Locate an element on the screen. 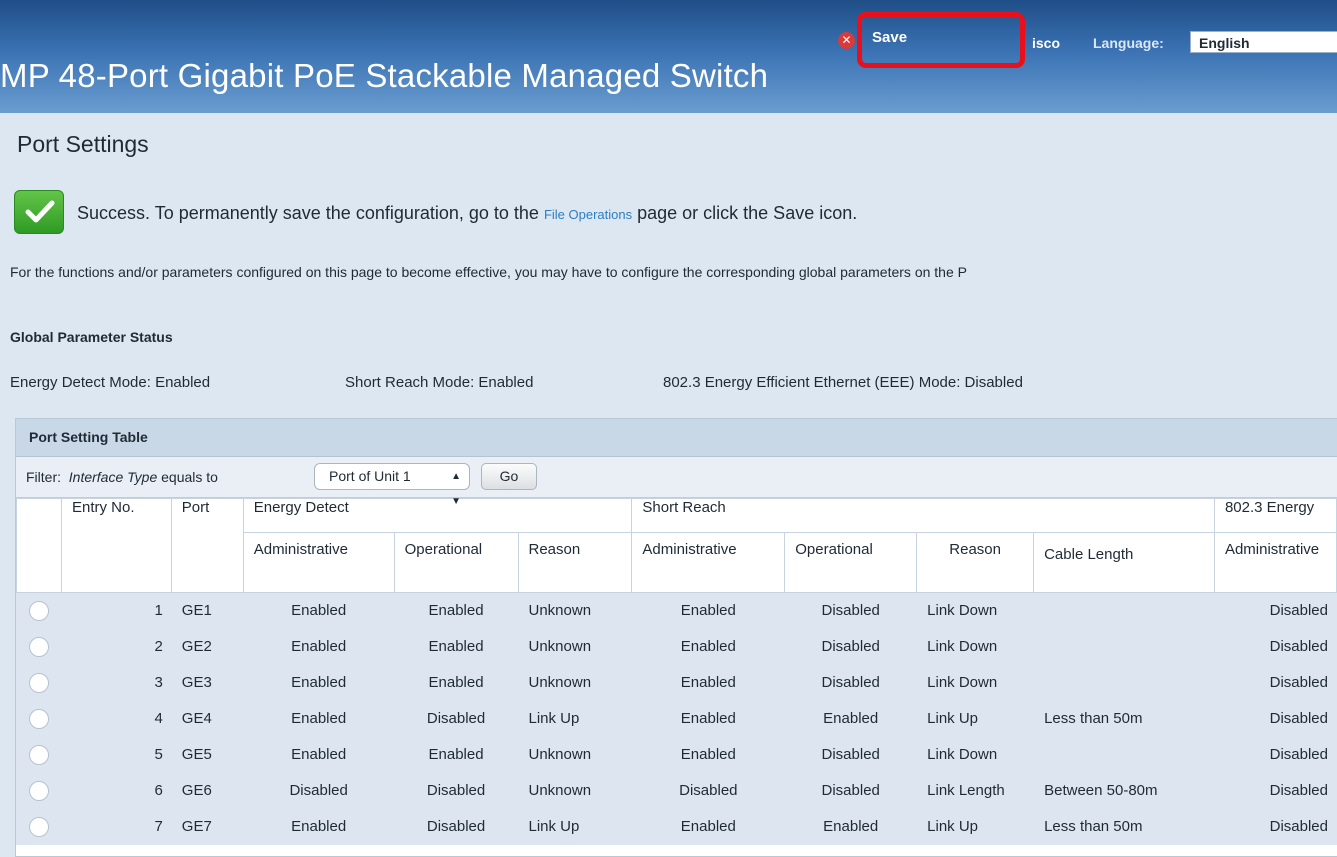  port-cell: GE6 is located at coordinates (207, 790).